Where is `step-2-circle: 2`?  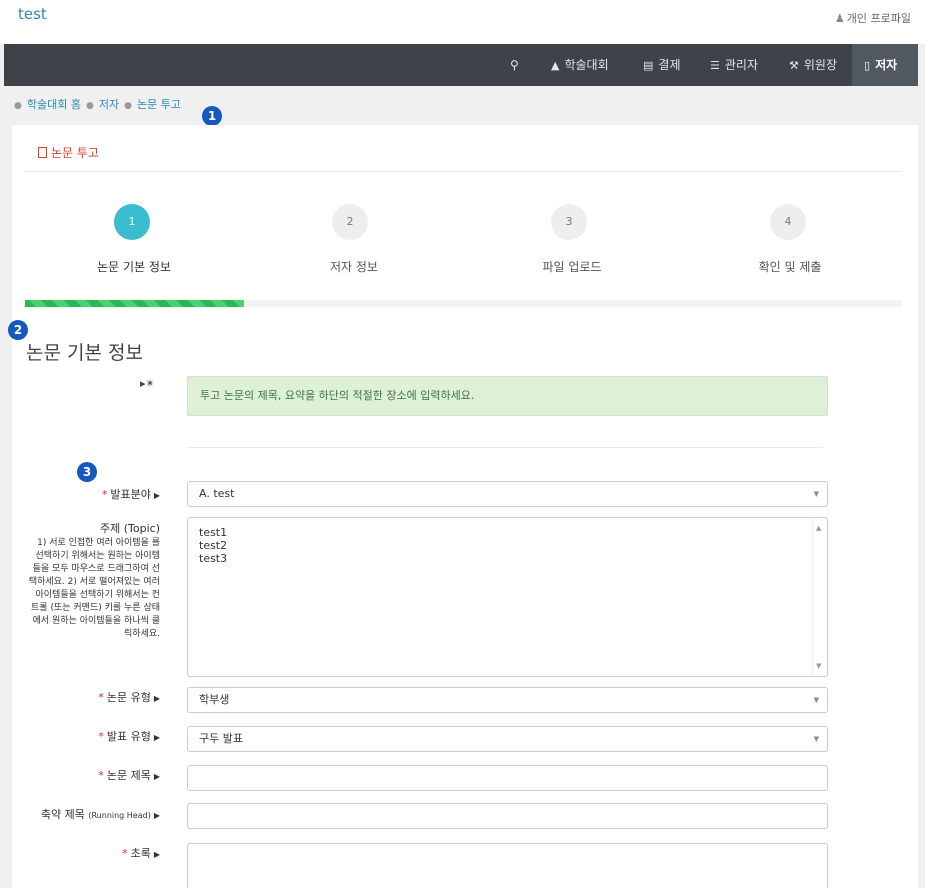 step-2-circle: 2 is located at coordinates (350, 222).